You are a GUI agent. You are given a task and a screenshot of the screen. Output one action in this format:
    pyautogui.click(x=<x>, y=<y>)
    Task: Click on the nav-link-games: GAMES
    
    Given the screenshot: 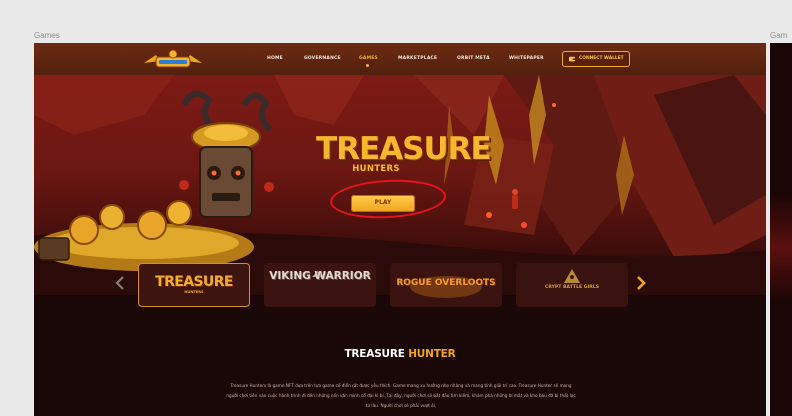 What is the action you would take?
    pyautogui.click(x=368, y=58)
    